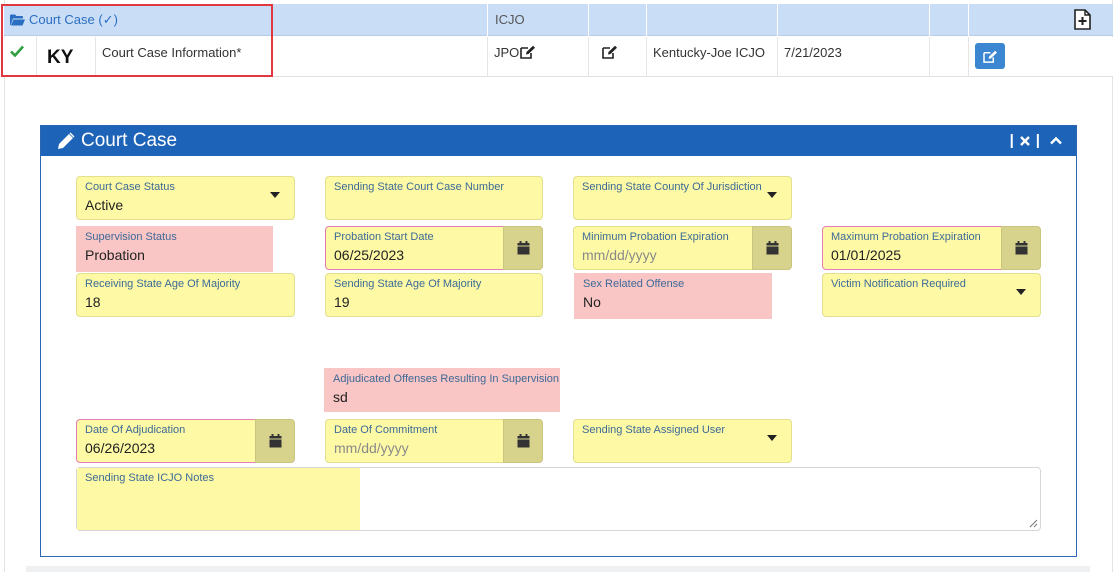 Image resolution: width=1120 pixels, height=572 pixels. I want to click on field-label: Sending State Assigned User, so click(654, 430).